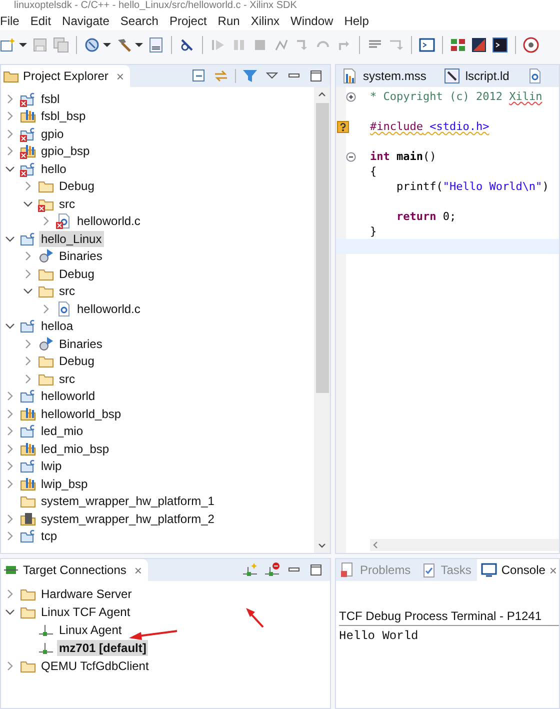 The image size is (560, 709). What do you see at coordinates (142, 21) in the screenshot?
I see `menu-item: Search` at bounding box center [142, 21].